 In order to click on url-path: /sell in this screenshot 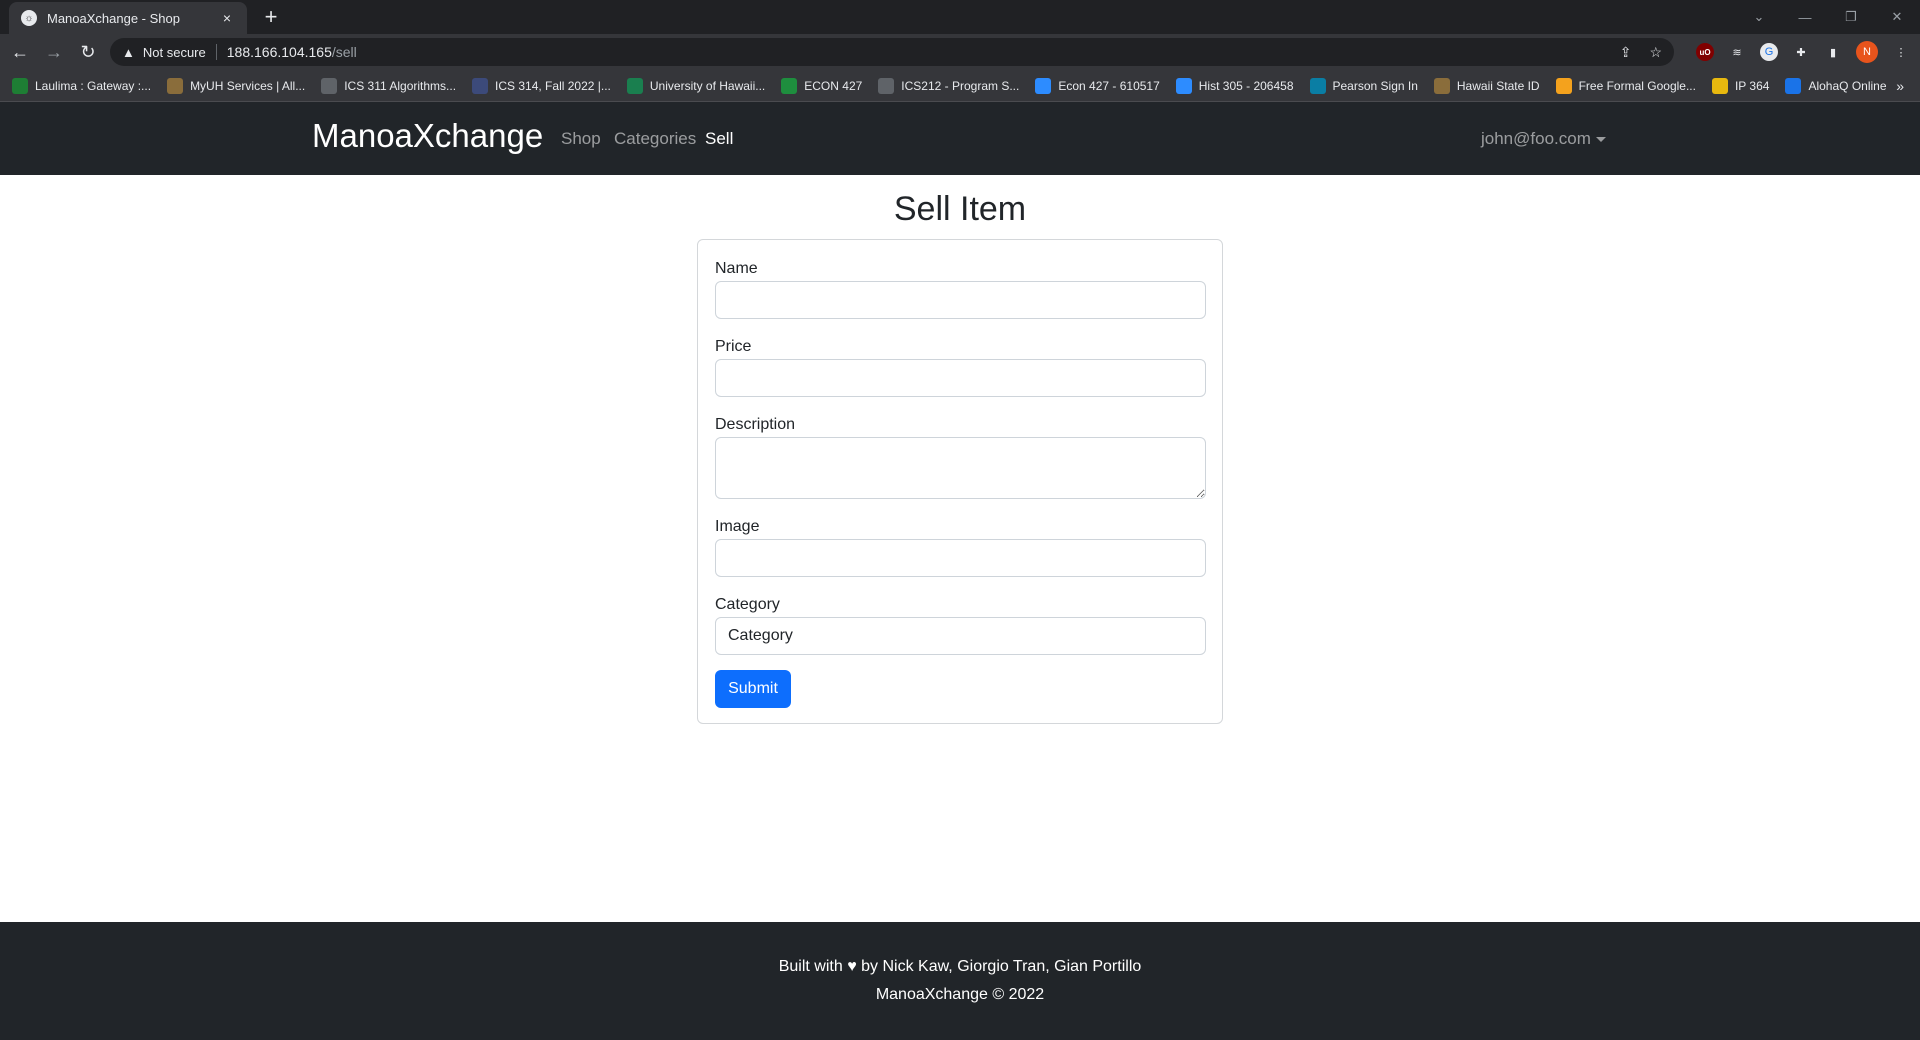, I will do `click(344, 52)`.